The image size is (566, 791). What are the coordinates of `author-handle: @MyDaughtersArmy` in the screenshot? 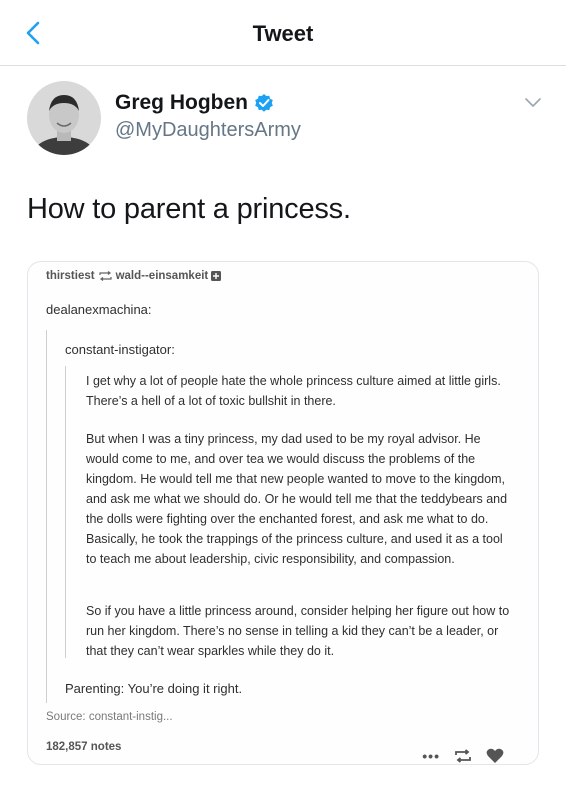 It's located at (208, 130).